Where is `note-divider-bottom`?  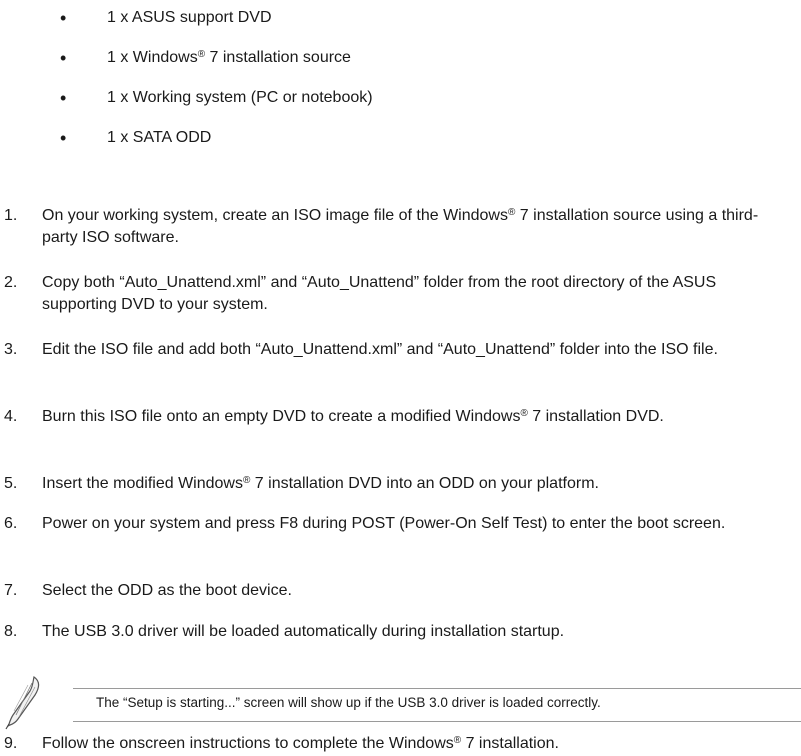 note-divider-bottom is located at coordinates (437, 721).